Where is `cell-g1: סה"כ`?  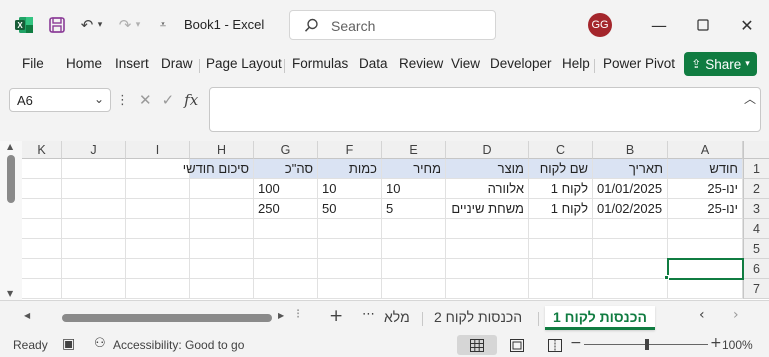
cell-g1: סה"כ is located at coordinates (286, 169).